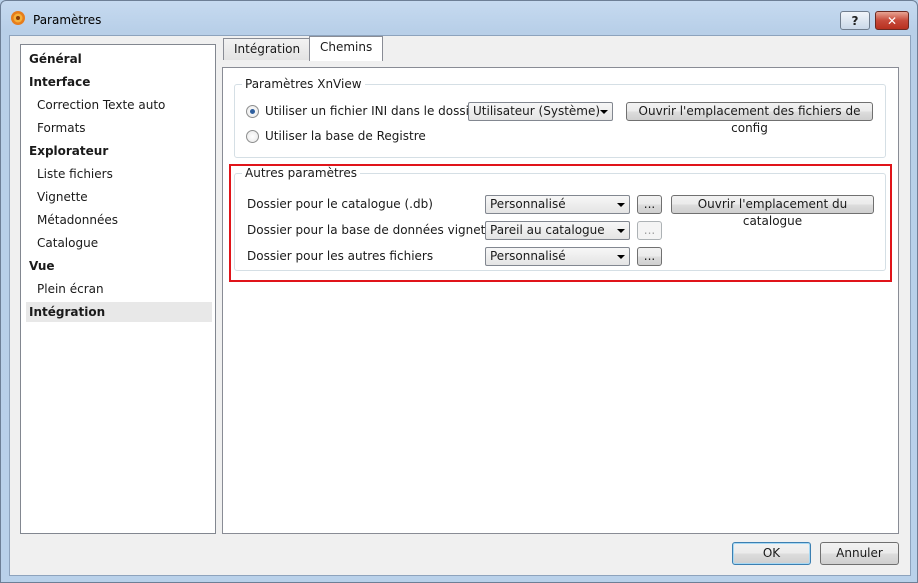 The width and height of the screenshot is (918, 583). I want to click on close-button: ✕, so click(892, 20).